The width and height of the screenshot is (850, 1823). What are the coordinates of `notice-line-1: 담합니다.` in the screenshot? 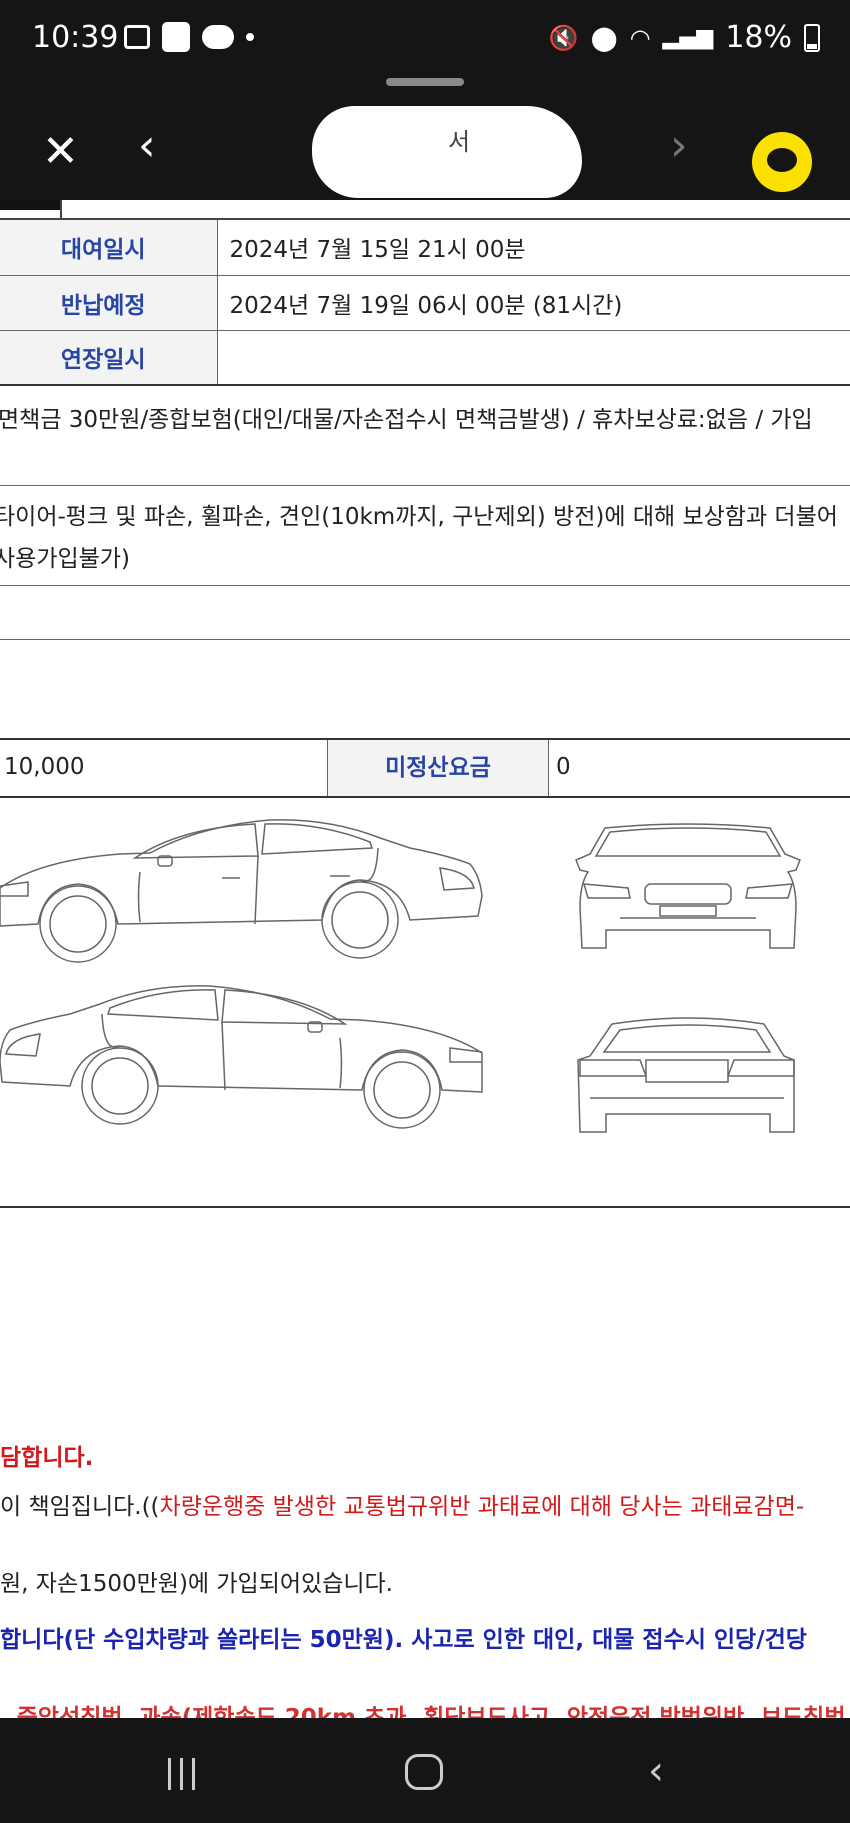 It's located at (47, 1458).